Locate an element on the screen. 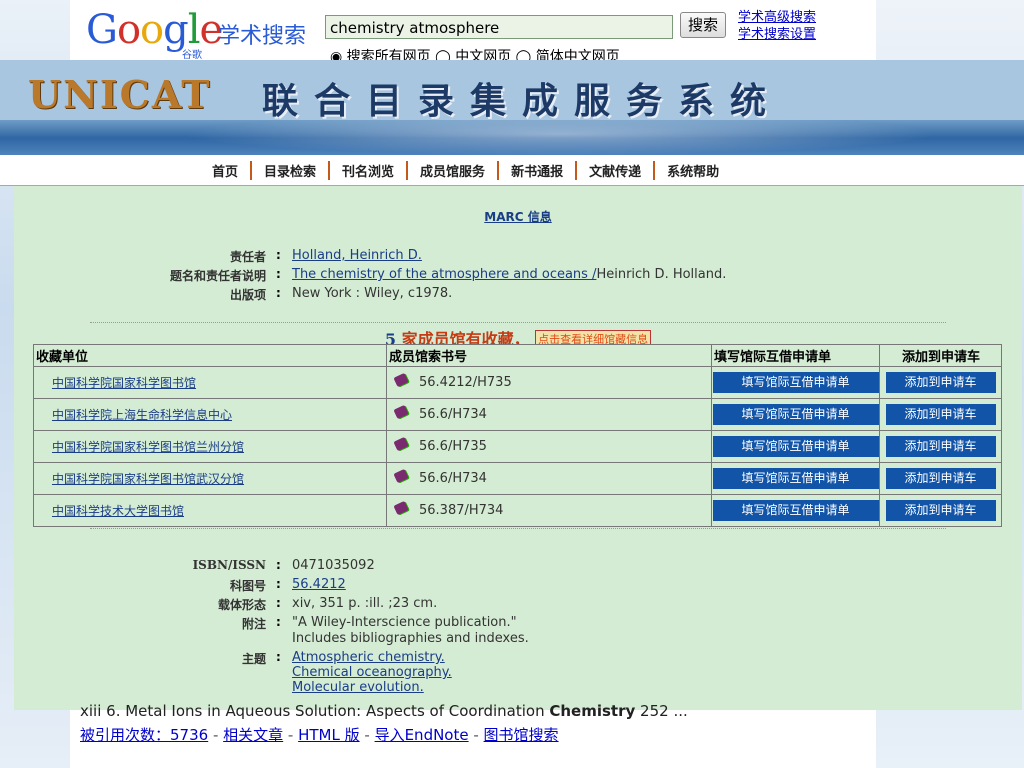 The image size is (1024, 768). related-link: 相关文章 is located at coordinates (253, 735).